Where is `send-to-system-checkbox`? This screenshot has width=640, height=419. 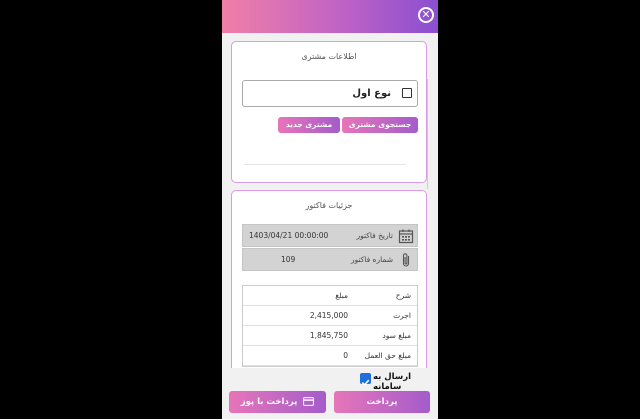 send-to-system-checkbox is located at coordinates (365, 379).